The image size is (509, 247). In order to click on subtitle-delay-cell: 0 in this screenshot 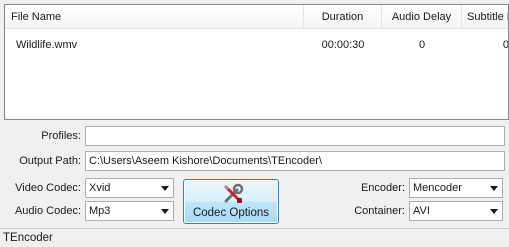, I will do `click(485, 45)`.